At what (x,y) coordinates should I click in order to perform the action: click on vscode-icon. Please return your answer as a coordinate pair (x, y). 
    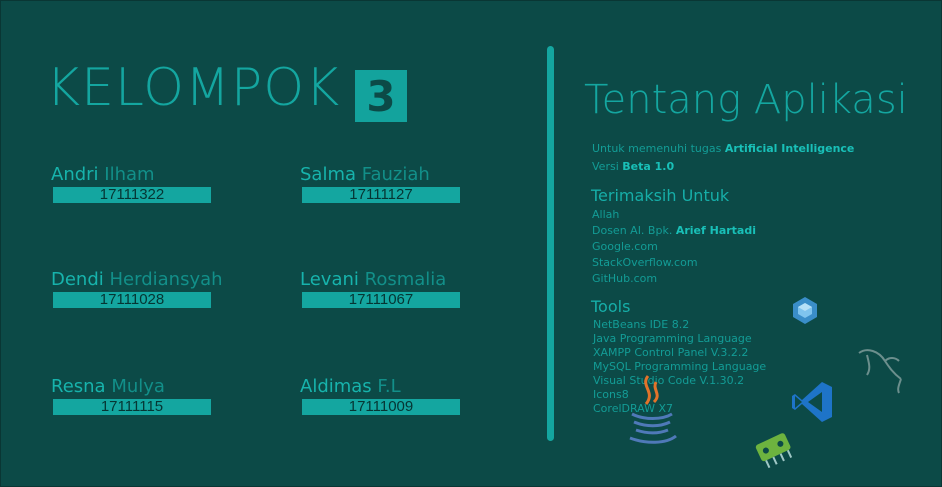
    Looking at the image, I should click on (812, 402).